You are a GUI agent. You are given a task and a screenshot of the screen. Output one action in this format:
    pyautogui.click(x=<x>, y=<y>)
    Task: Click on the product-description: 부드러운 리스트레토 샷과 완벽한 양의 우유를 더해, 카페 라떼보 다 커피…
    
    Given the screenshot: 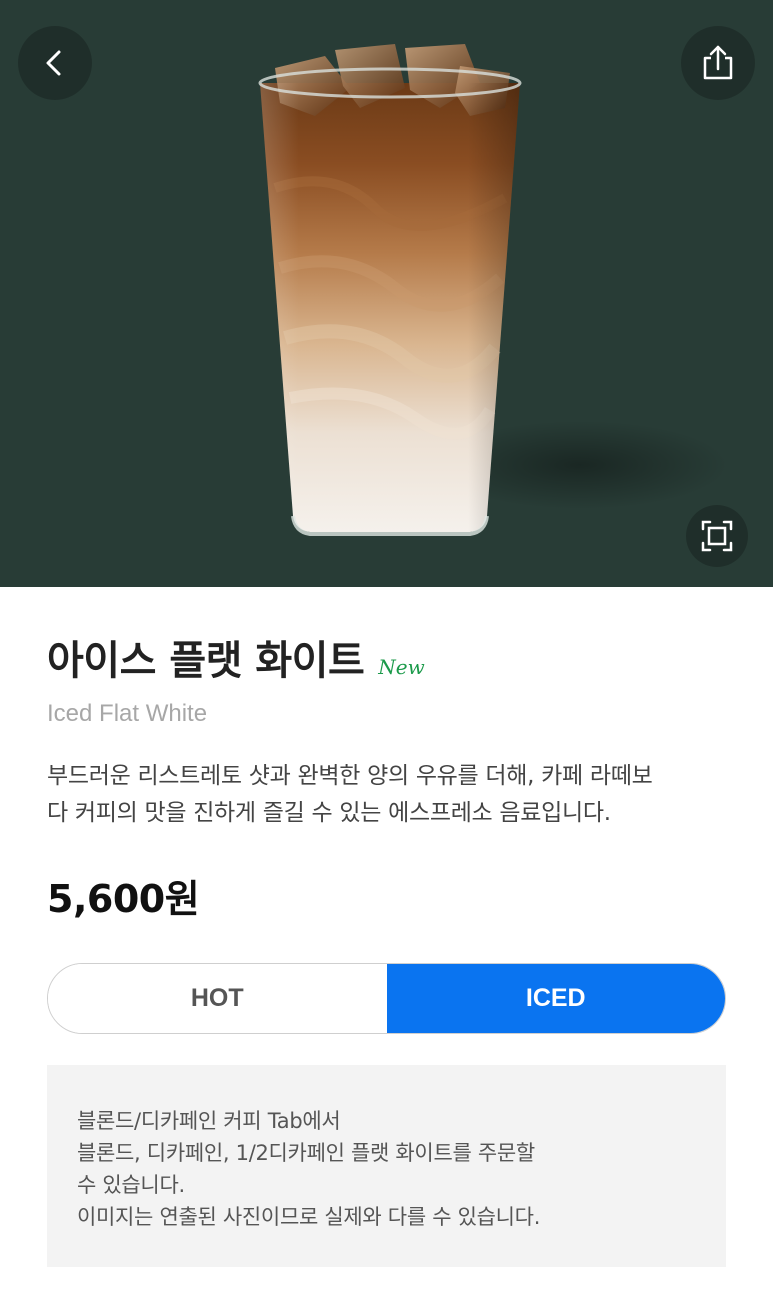 What is the action you would take?
    pyautogui.click(x=350, y=794)
    